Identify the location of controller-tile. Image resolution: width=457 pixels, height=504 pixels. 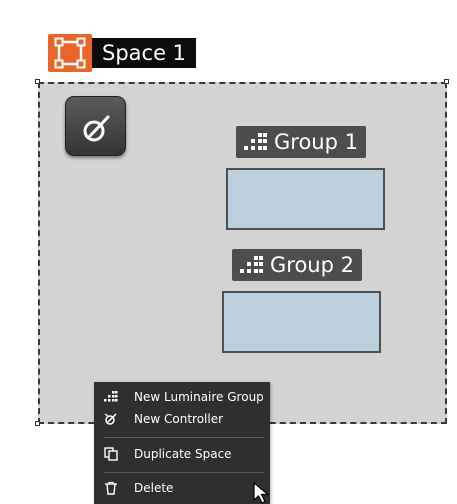
(95, 126).